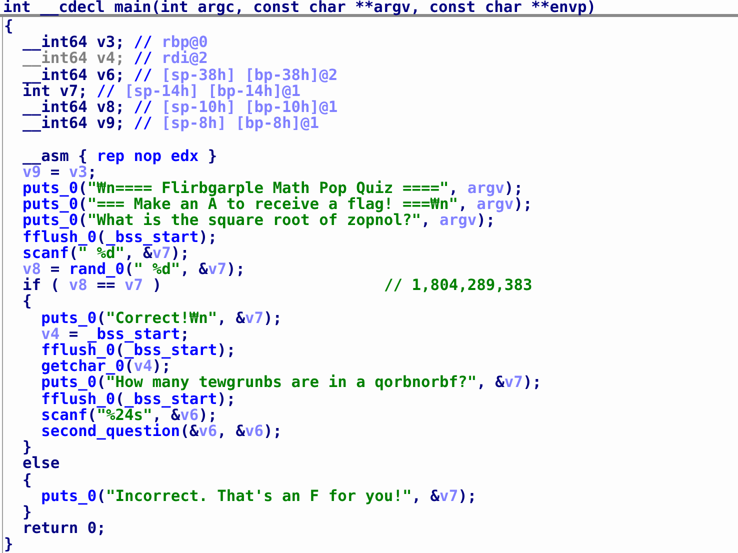 This screenshot has width=738, height=553. What do you see at coordinates (106, 253) in the screenshot?
I see `code-line: scanf(" %d", &v7);` at bounding box center [106, 253].